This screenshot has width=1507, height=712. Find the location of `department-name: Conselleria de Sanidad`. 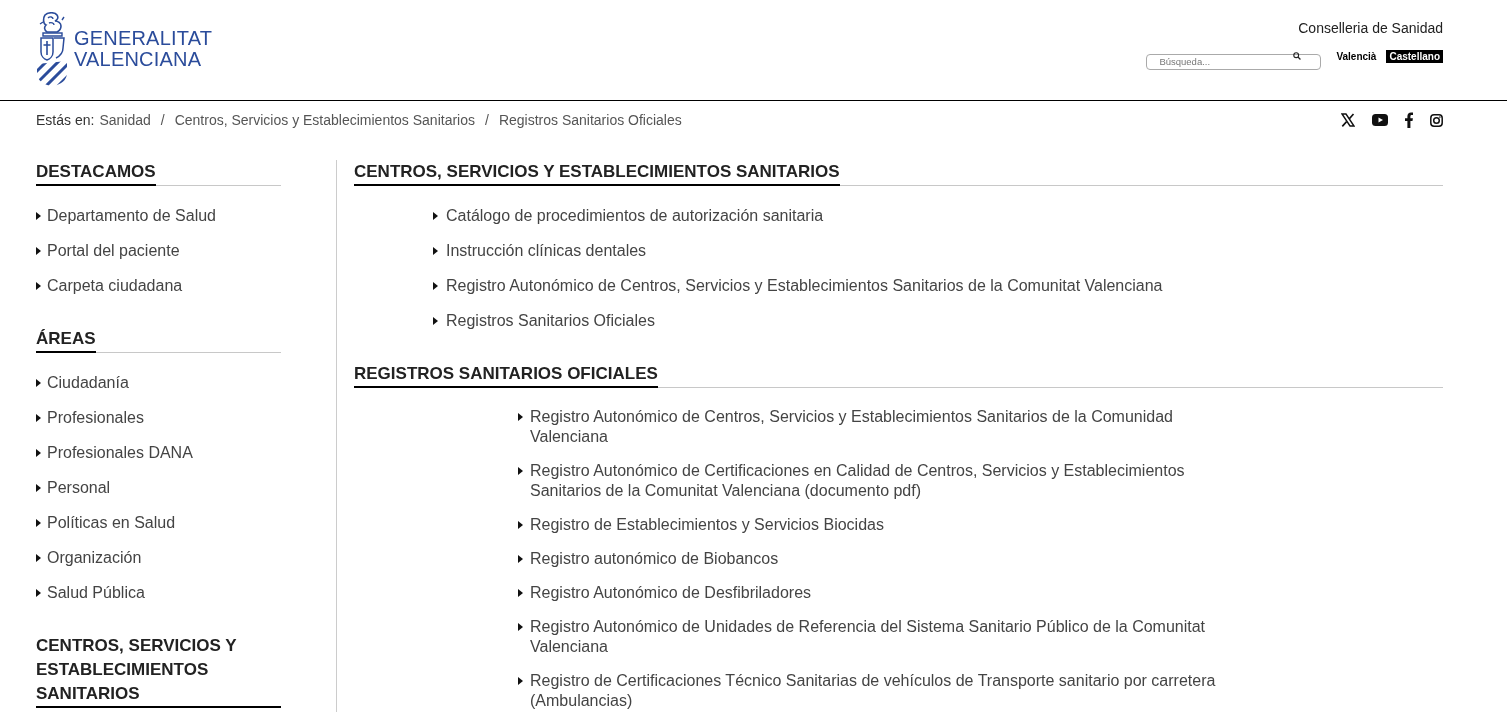

department-name: Conselleria de Sanidad is located at coordinates (1370, 28).